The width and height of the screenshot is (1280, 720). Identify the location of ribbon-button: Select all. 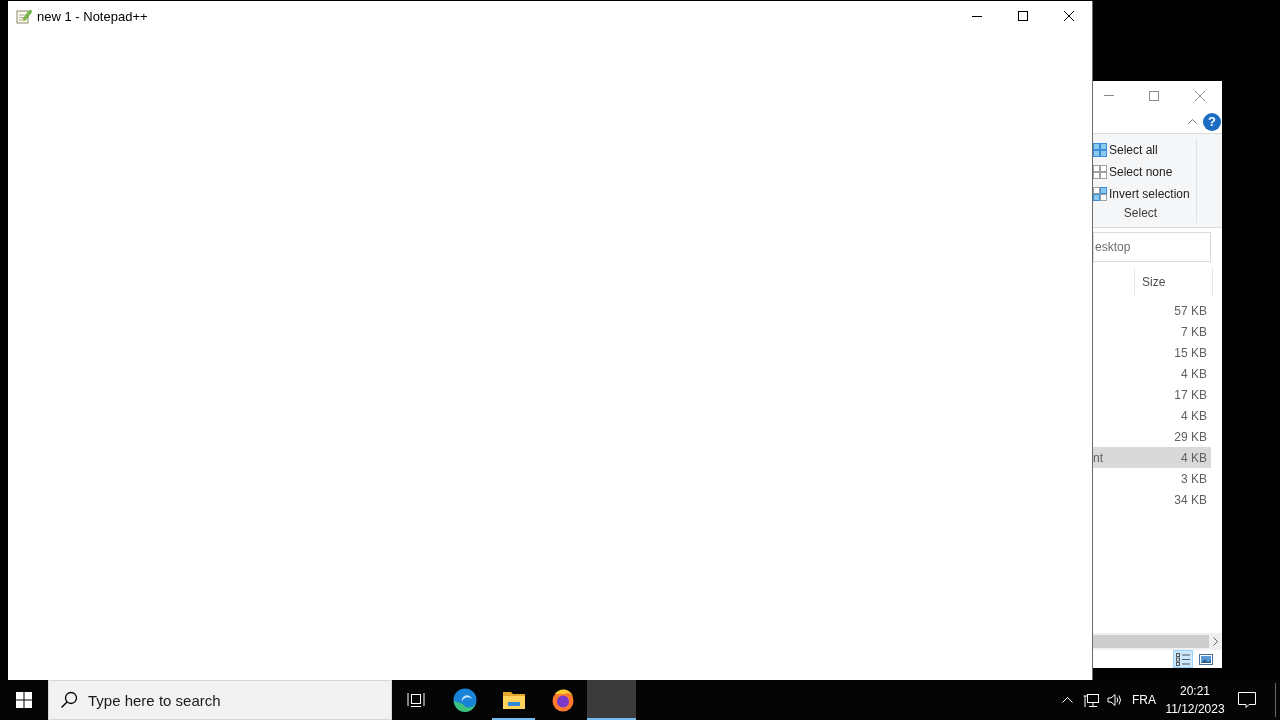
(1144, 150).